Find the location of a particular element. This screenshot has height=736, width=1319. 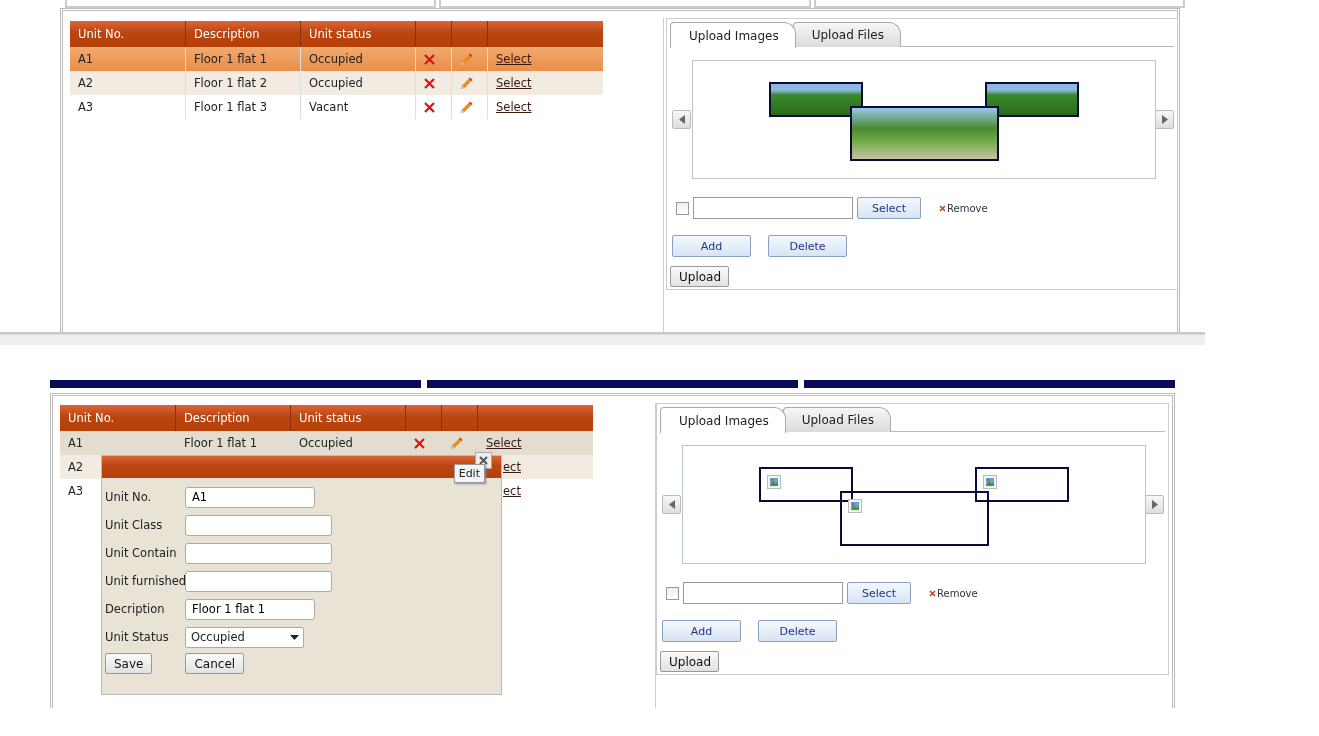

table-cell-text: Floor 1 flat 3 is located at coordinates (230, 107).